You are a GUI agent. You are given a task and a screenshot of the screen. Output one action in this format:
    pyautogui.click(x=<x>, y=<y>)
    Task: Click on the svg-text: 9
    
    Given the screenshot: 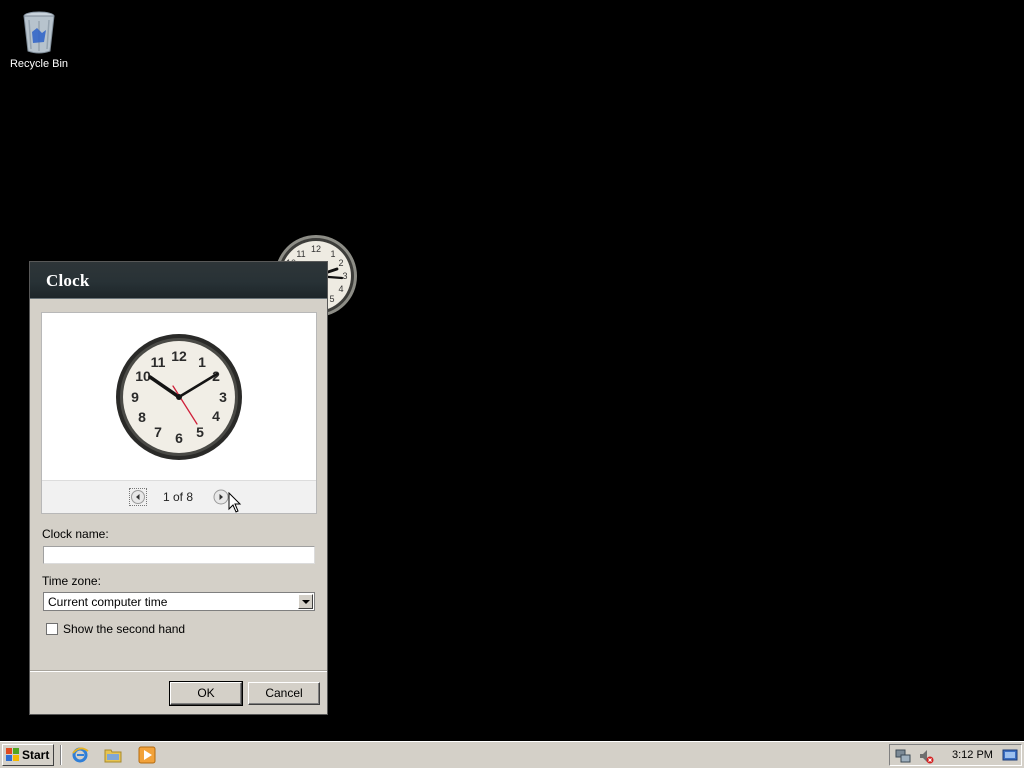 What is the action you would take?
    pyautogui.click(x=135, y=397)
    